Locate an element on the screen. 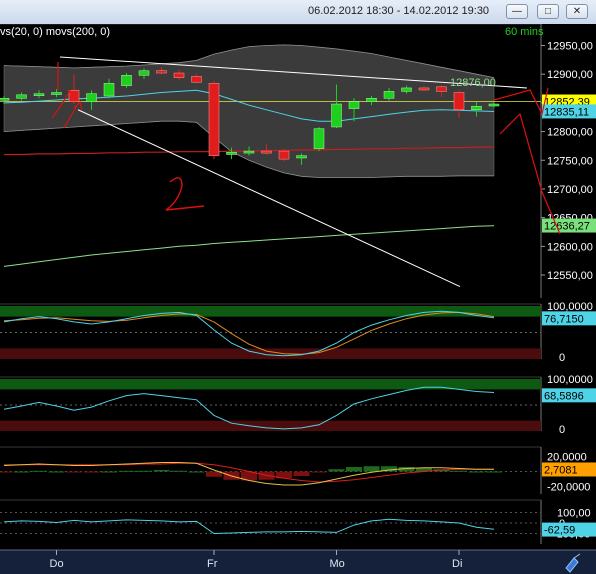  close-icon: ✕ is located at coordinates (577, 11).